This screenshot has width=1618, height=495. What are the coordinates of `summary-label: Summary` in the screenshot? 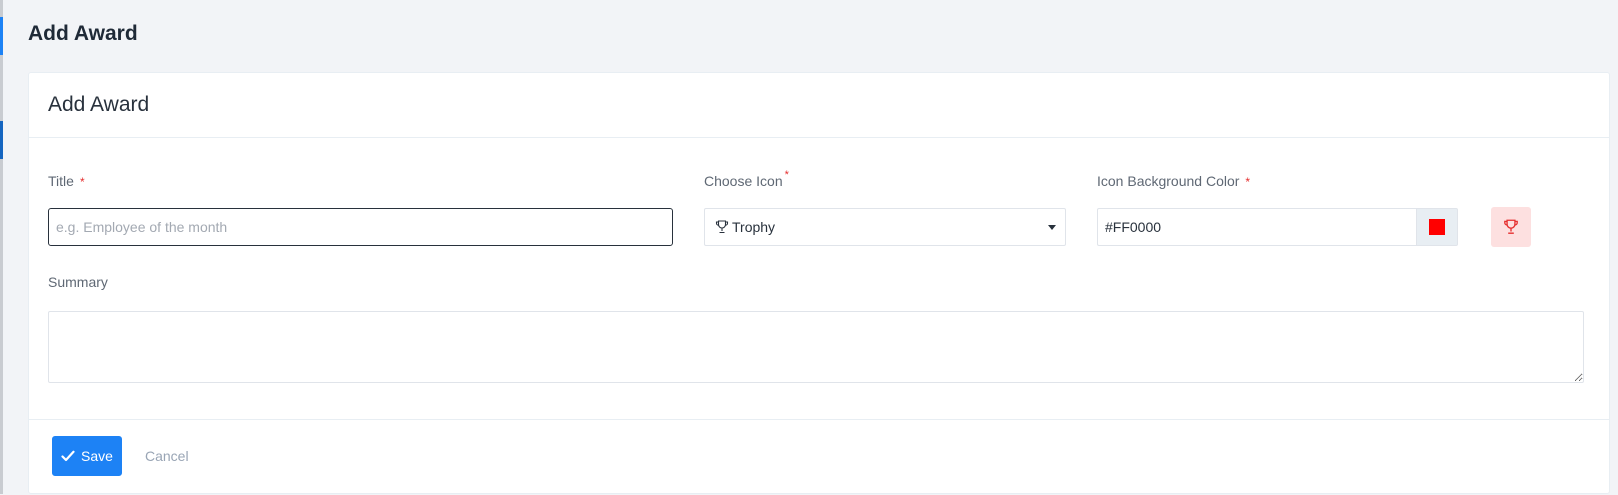 It's located at (78, 282).